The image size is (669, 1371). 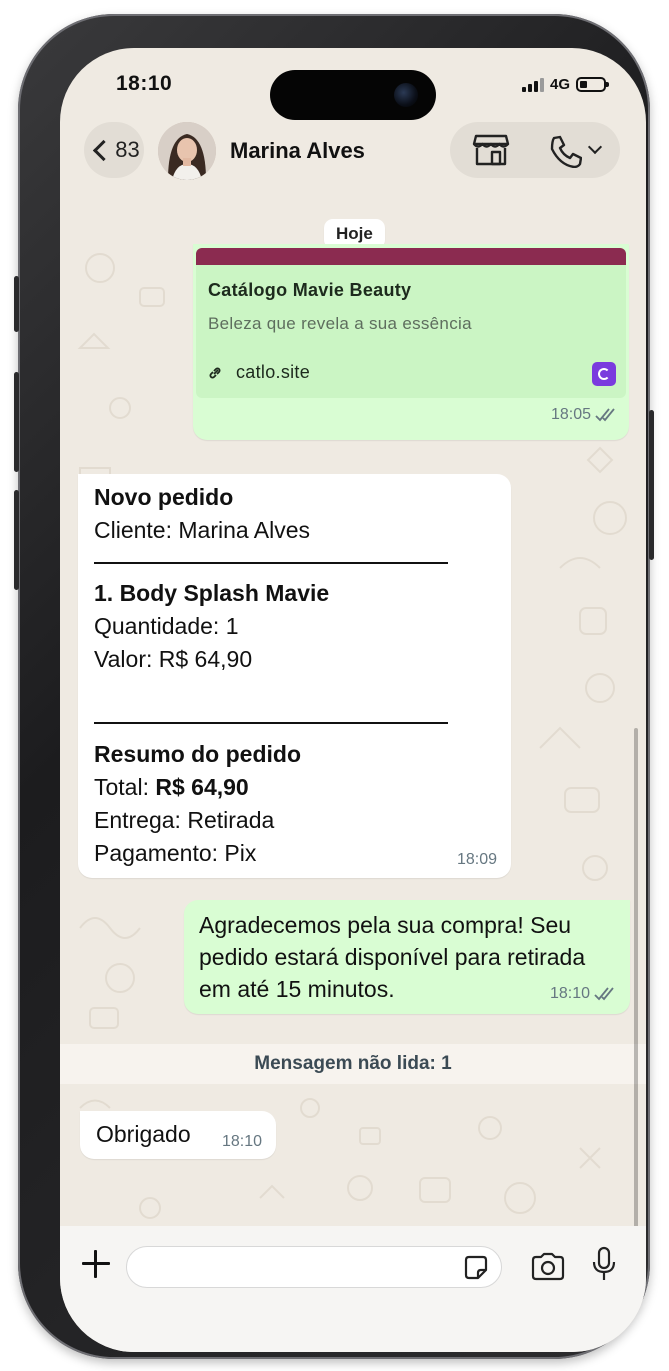 I want to click on network-label: 4G, so click(x=559, y=84).